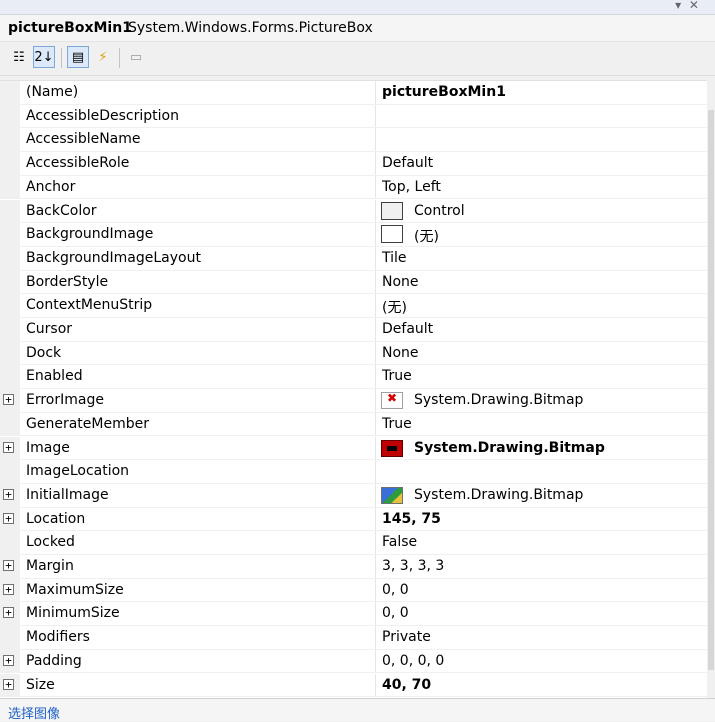 This screenshot has width=715, height=722. What do you see at coordinates (541, 519) in the screenshot?
I see `property-value-cell: 145, 75` at bounding box center [541, 519].